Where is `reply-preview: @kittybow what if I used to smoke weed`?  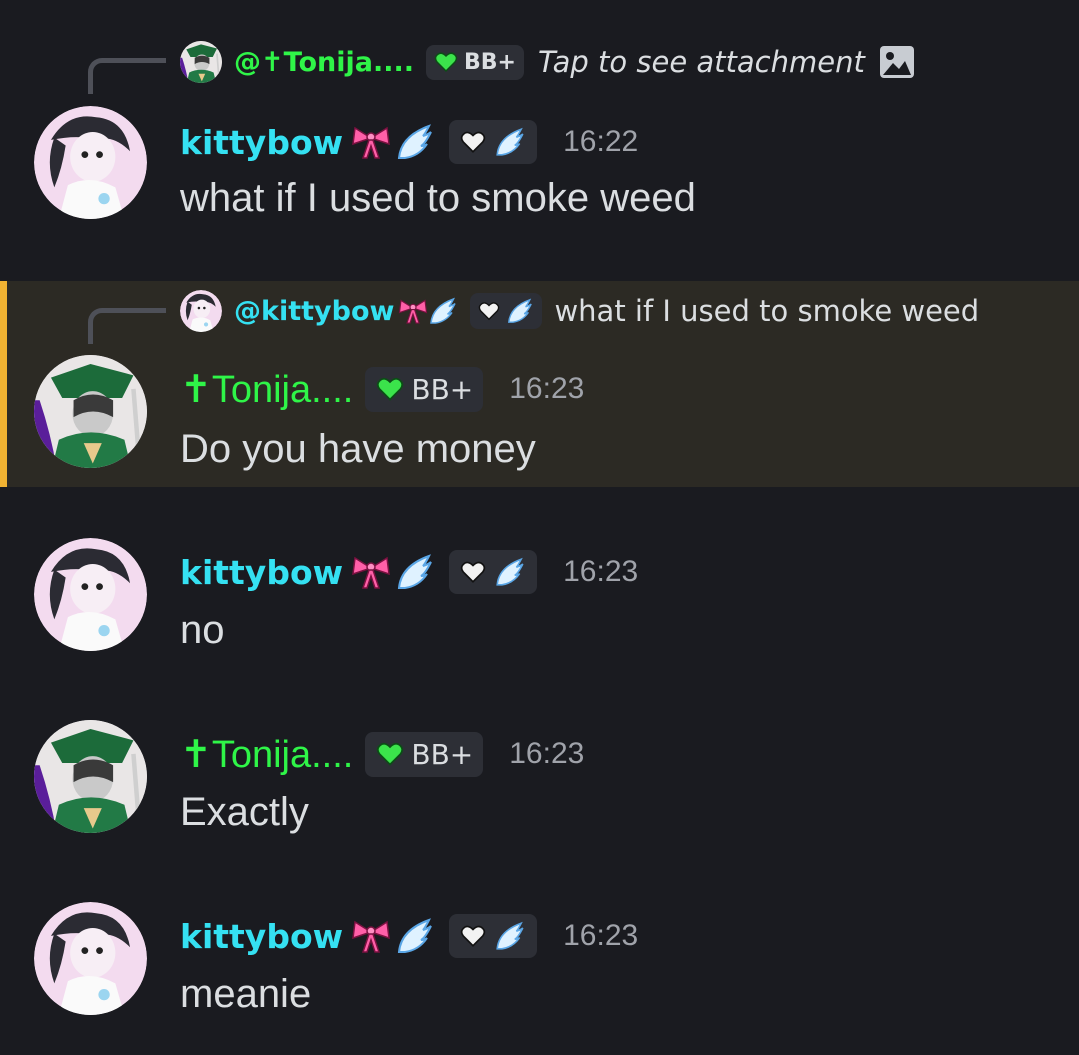 reply-preview: @kittybow what if I used to smoke weed is located at coordinates (579, 311).